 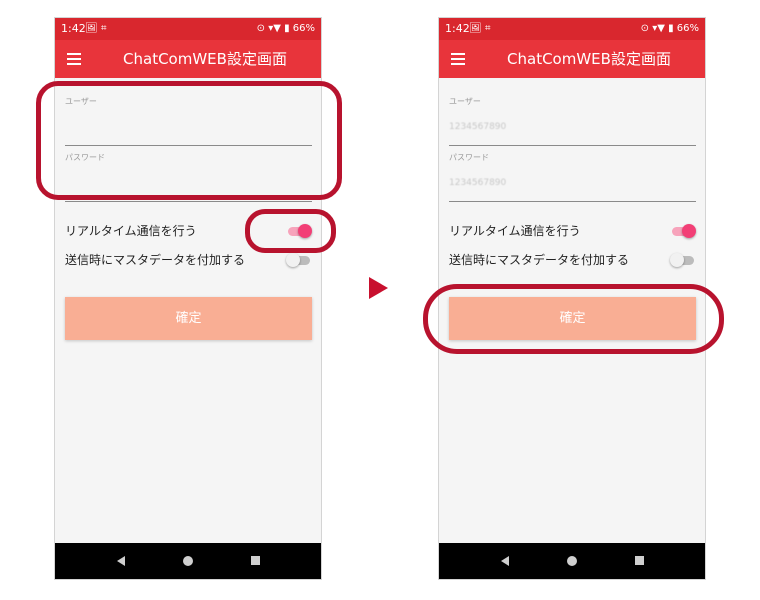 What do you see at coordinates (477, 183) in the screenshot?
I see `password-field-value: 1234567890` at bounding box center [477, 183].